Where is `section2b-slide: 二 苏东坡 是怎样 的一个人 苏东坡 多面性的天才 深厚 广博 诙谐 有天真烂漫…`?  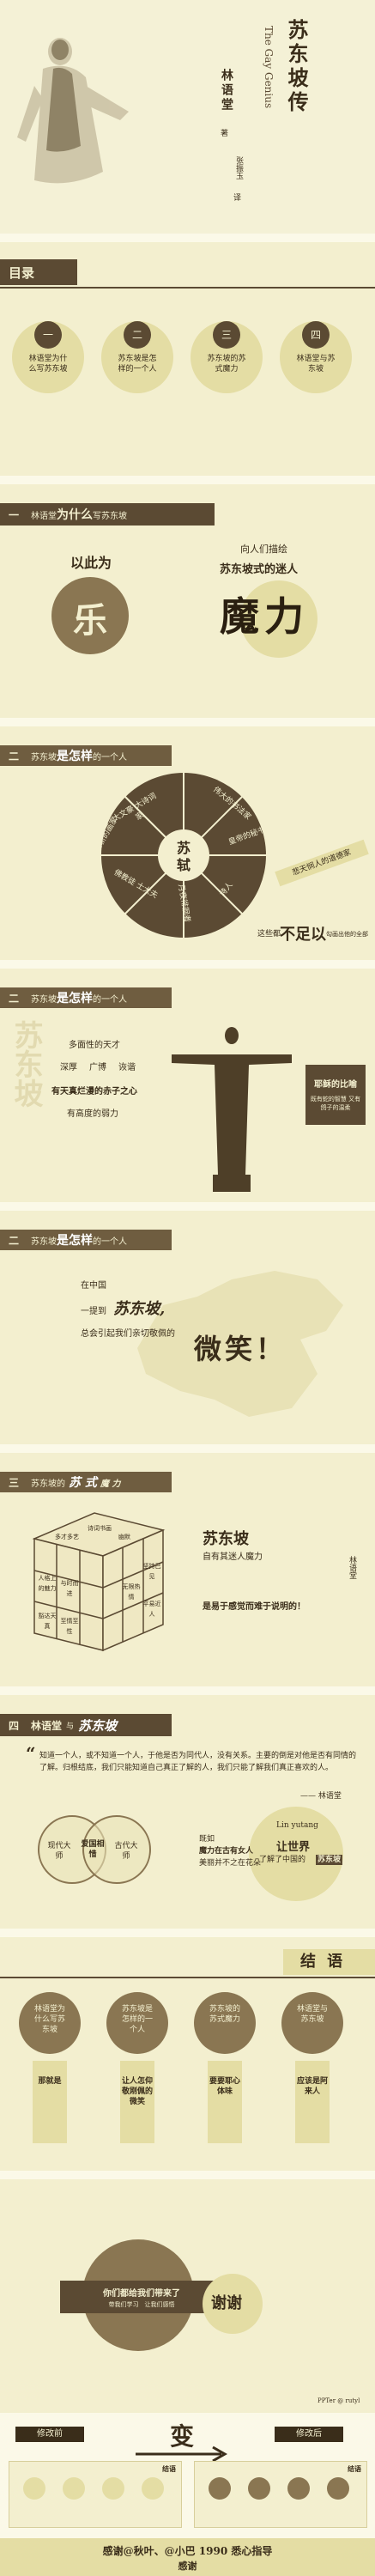 section2b-slide: 二 苏东坡 是怎样 的一个人 苏东坡 多面性的天才 深厚 广博 诙谐 有天真烂漫… is located at coordinates (187, 1085).